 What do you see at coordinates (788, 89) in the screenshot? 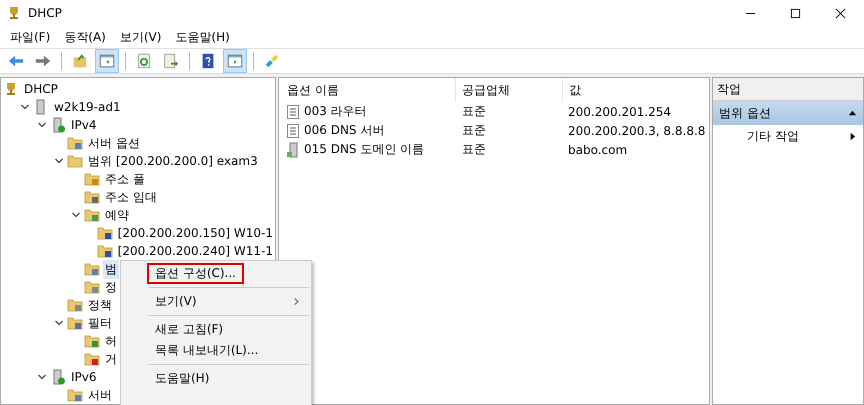
I see `actions-title: 작업` at bounding box center [788, 89].